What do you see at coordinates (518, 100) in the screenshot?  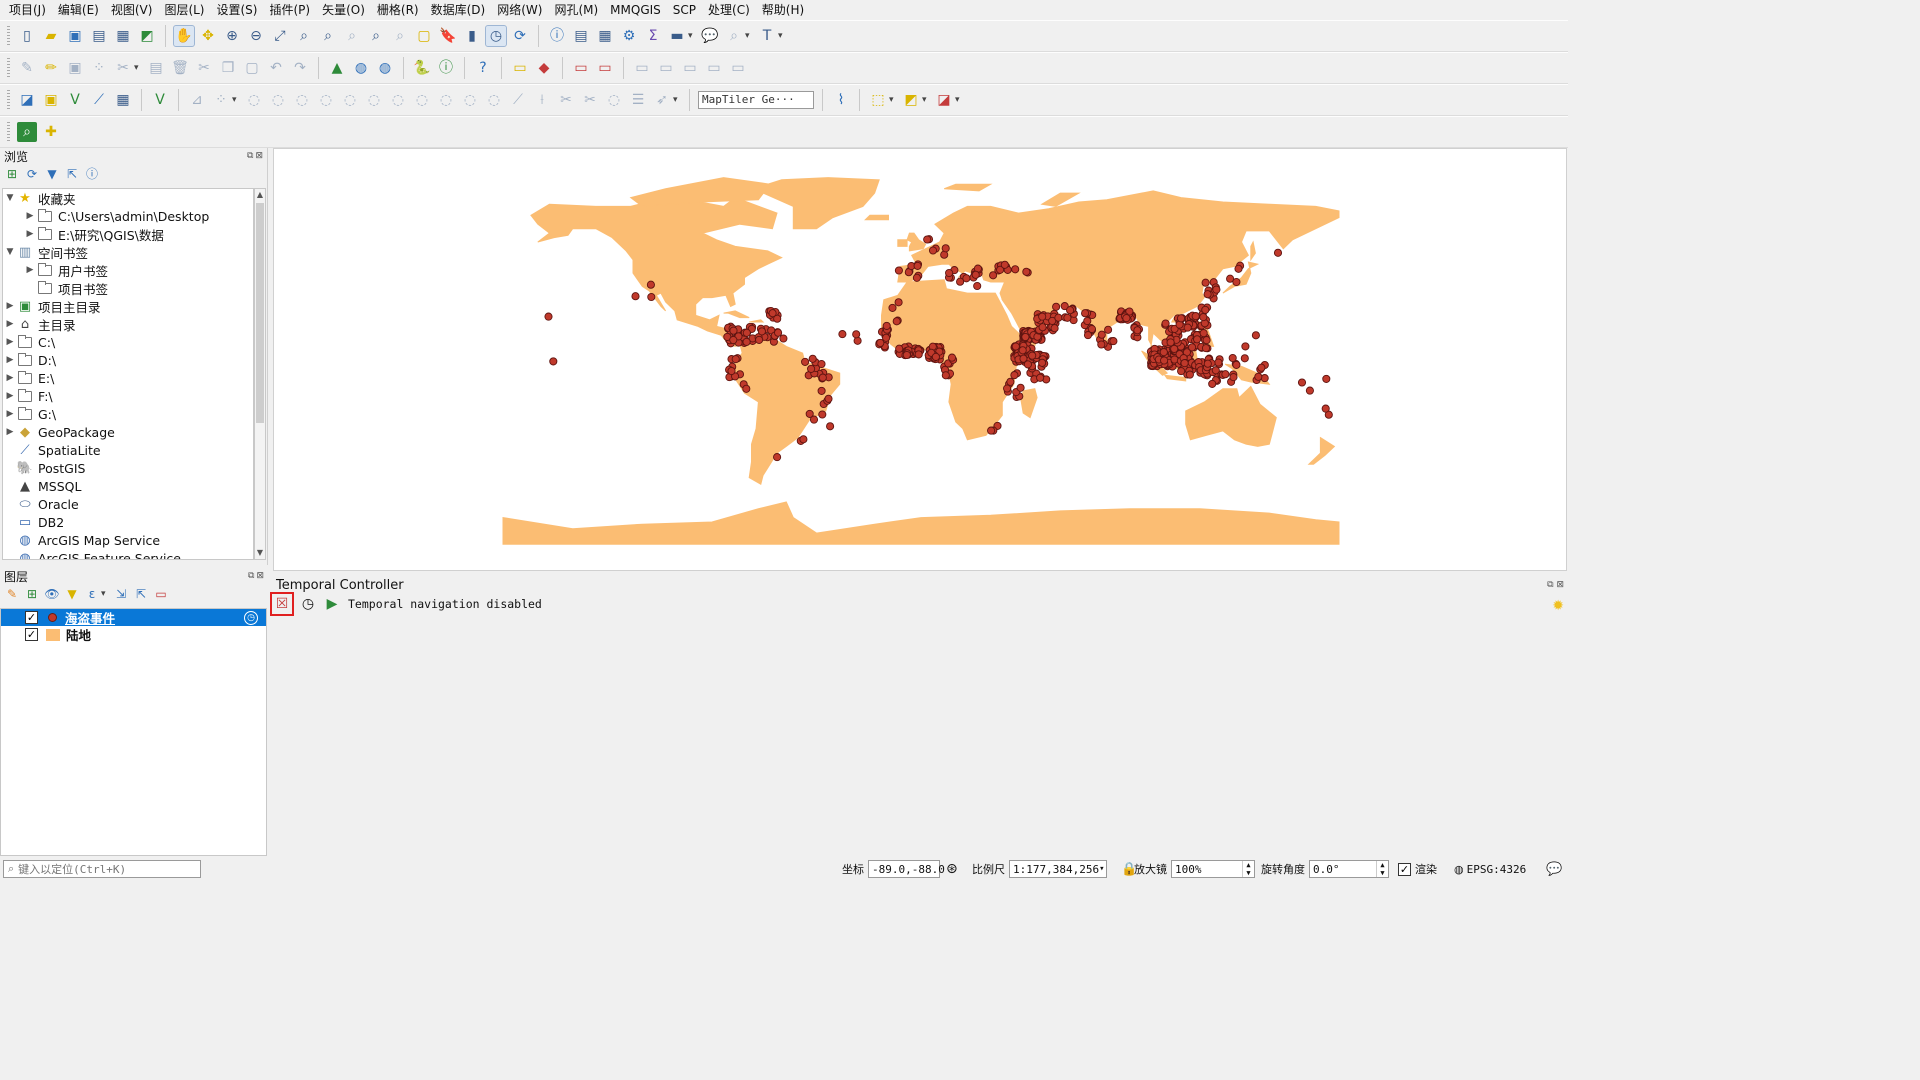 I see `simplify-icon: ⟋` at bounding box center [518, 100].